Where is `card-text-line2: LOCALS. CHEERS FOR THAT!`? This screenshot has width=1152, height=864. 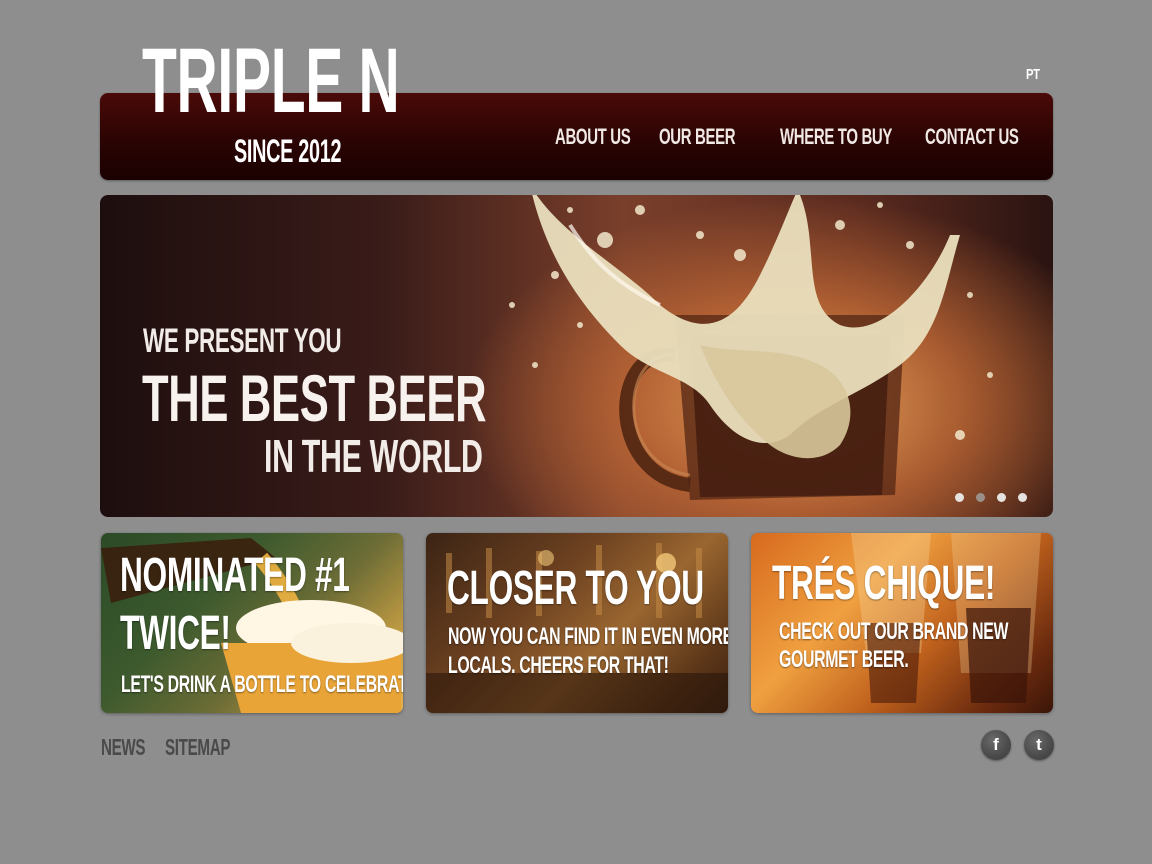 card-text-line2: LOCALS. CHEERS FOR THAT! is located at coordinates (558, 665).